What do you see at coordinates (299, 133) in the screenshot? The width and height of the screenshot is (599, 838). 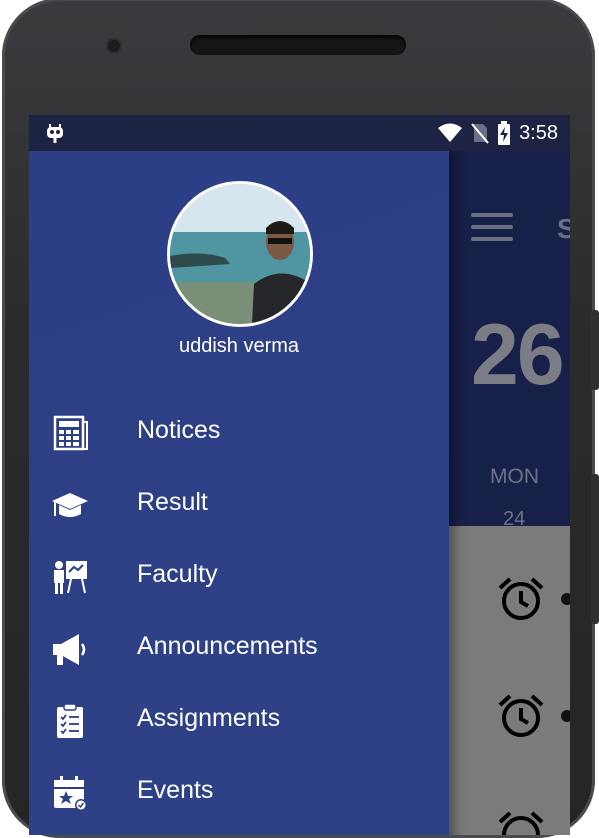 I see `status-bar: 3:58` at bounding box center [299, 133].